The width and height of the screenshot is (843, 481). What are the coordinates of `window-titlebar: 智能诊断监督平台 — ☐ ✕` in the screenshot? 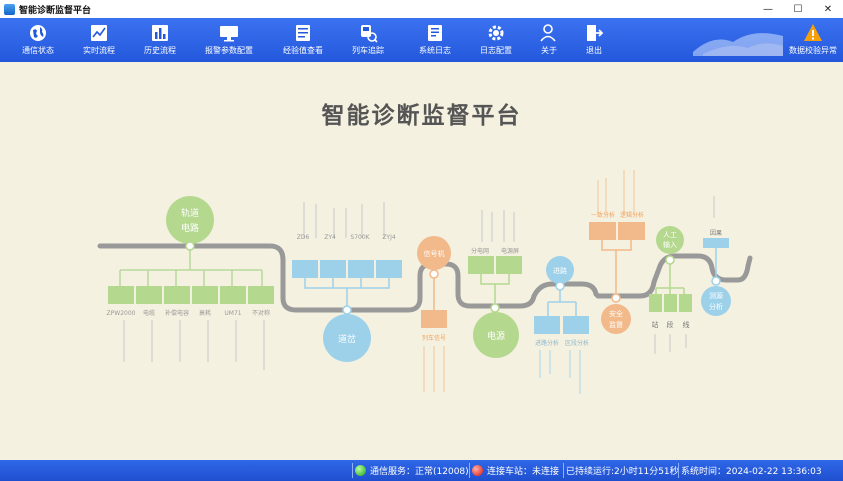 It's located at (421, 9).